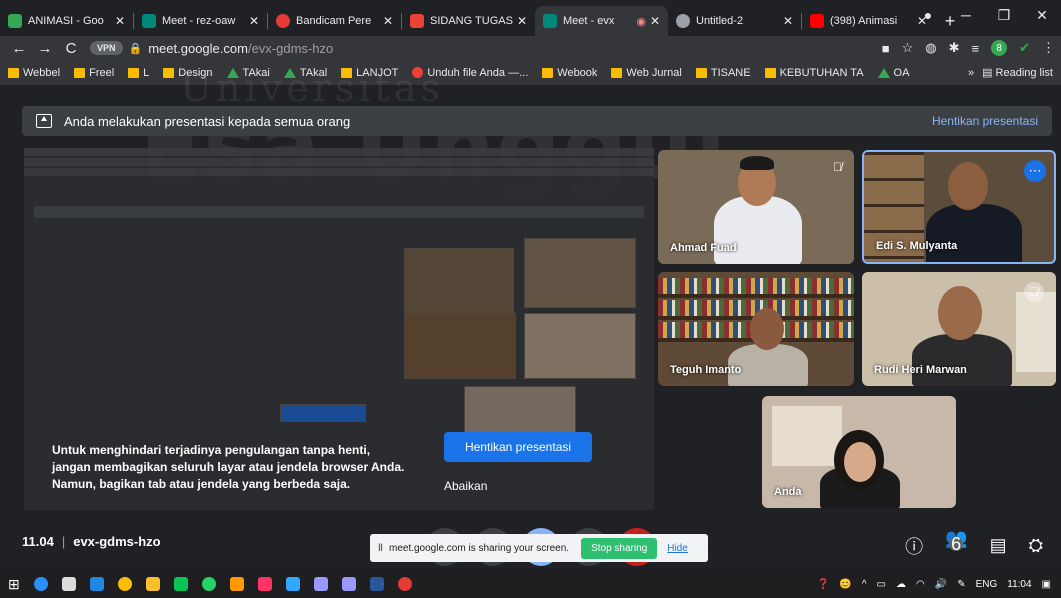  I want to click on stop-sharing-button: Stop sharing, so click(619, 548).